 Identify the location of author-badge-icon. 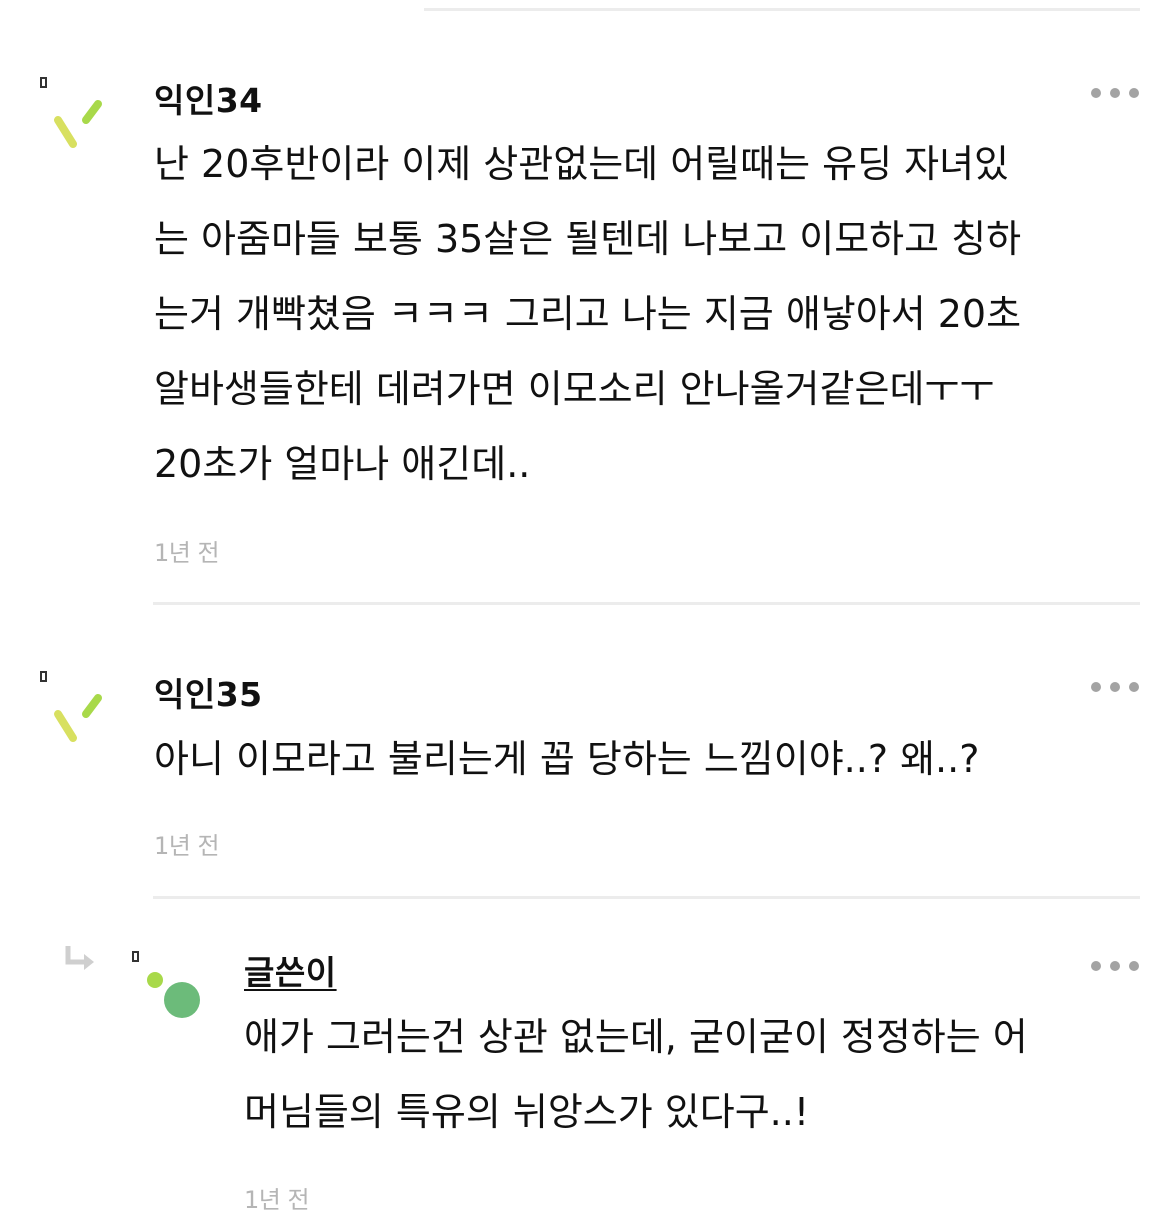
(135, 956).